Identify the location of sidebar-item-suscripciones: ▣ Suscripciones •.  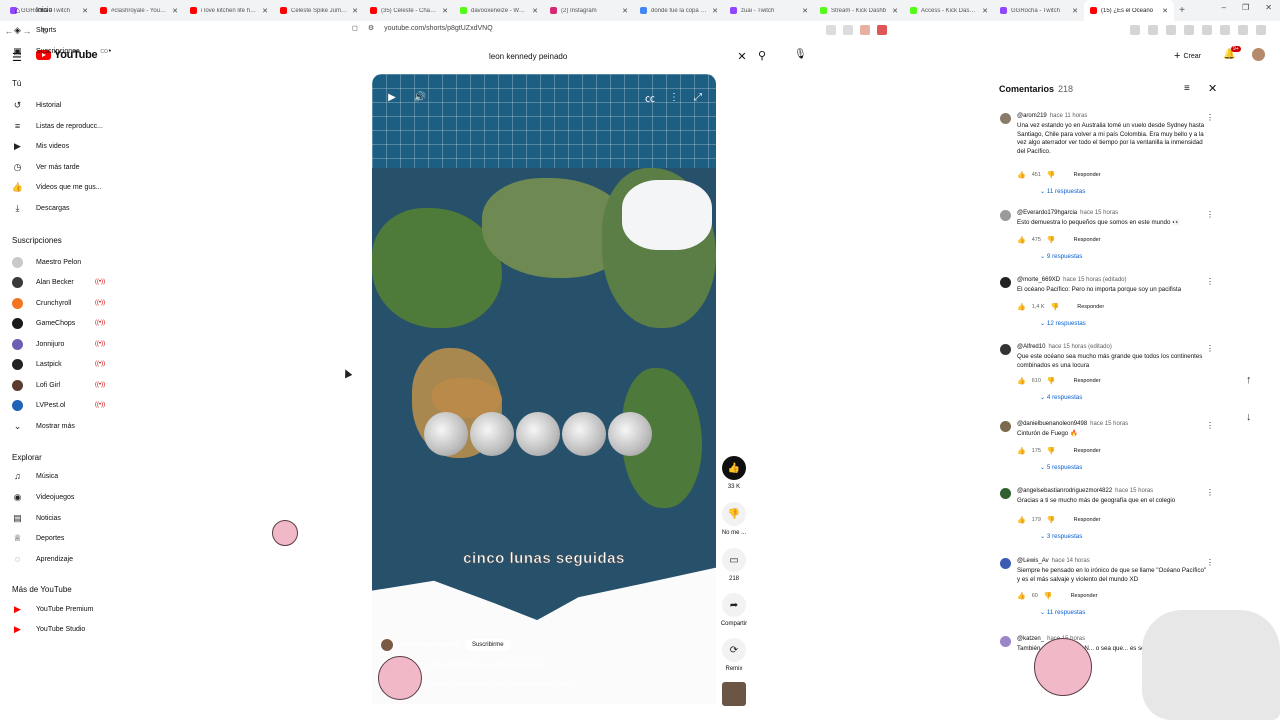
(67, 51).